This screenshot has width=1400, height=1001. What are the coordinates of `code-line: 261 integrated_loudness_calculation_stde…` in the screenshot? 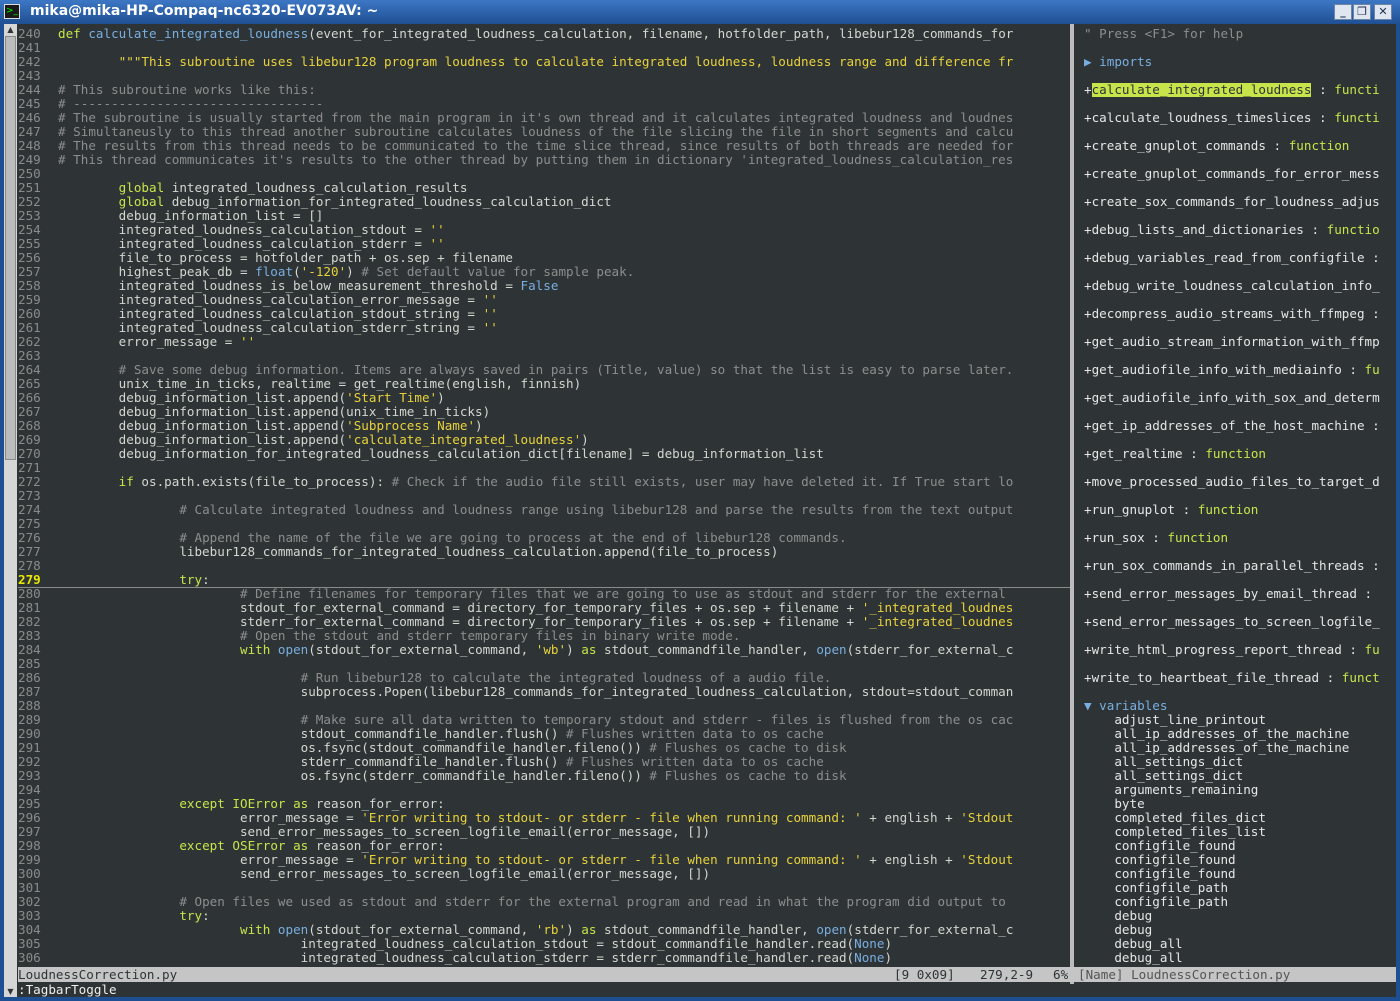 It's located at (544, 328).